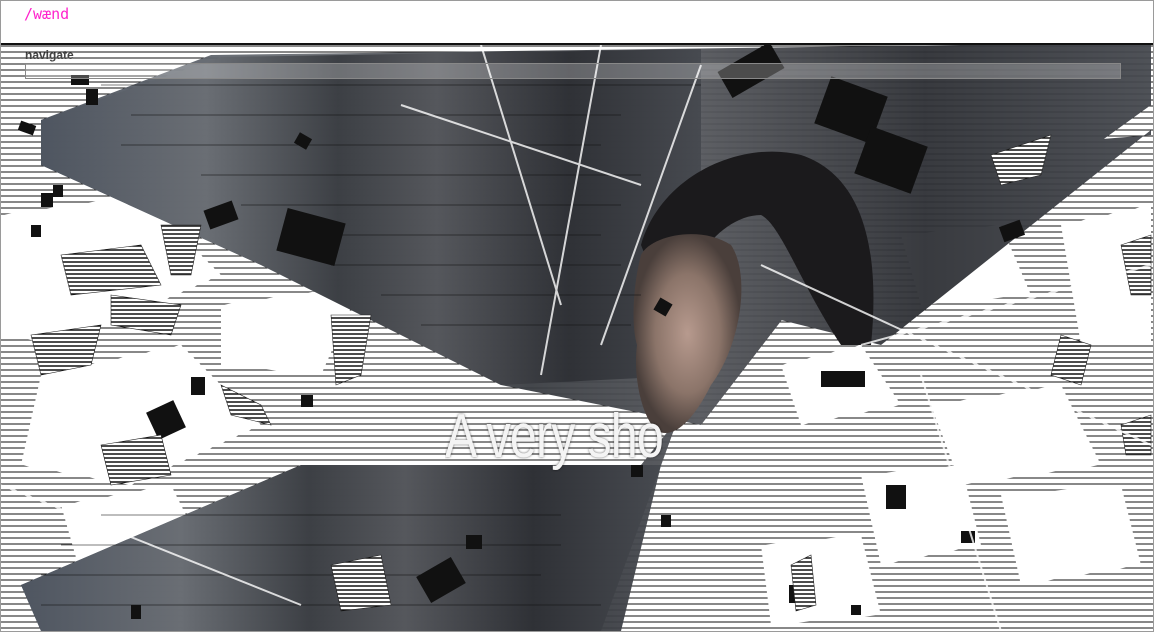 The height and width of the screenshot is (632, 1154). I want to click on navigate-input, so click(573, 71).